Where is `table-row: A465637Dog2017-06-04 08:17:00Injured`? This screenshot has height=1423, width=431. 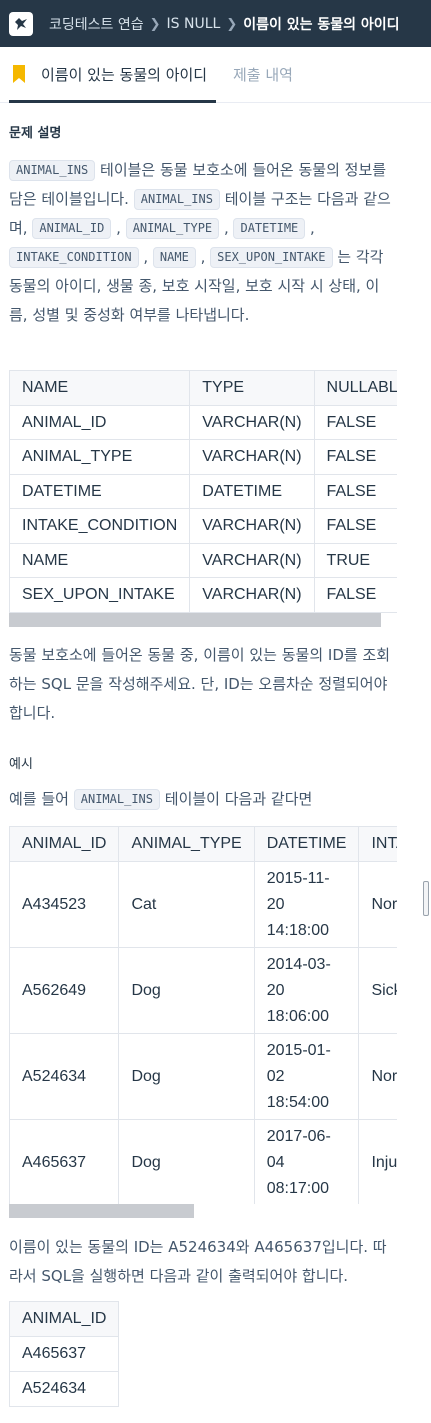
table-row: A465637Dog2017-06-04 08:17:00Injured is located at coordinates (203, 1161).